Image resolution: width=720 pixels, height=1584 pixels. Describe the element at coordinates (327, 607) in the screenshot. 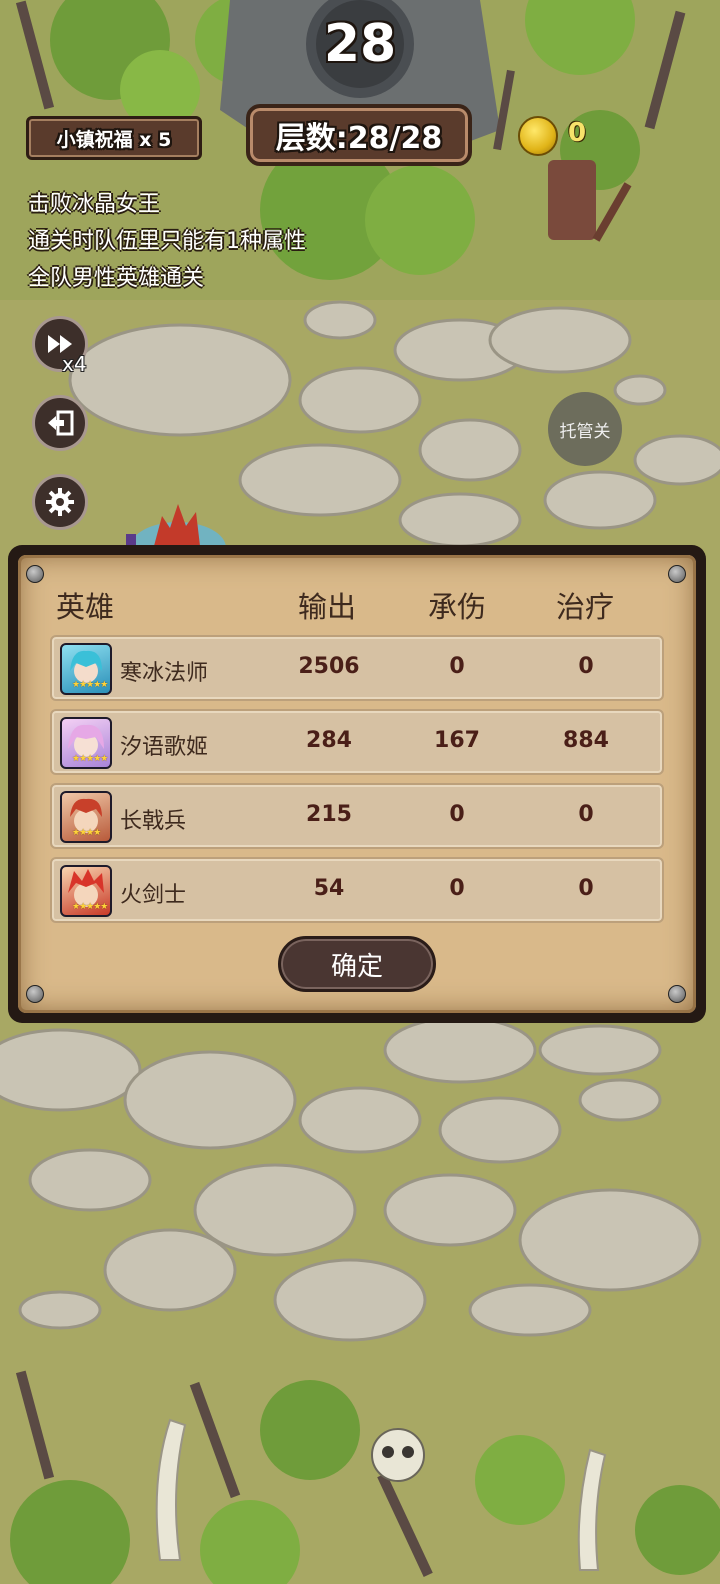

I see `header-output: 输出` at that location.